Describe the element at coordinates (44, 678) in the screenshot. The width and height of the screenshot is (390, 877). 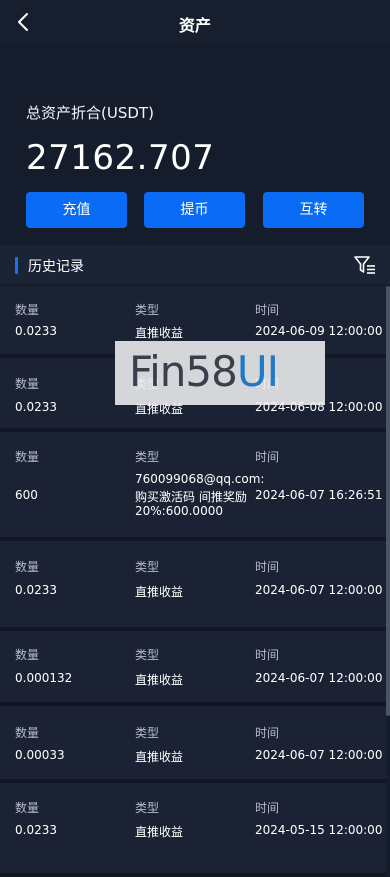
I see `amount-value: 0.000132` at that location.